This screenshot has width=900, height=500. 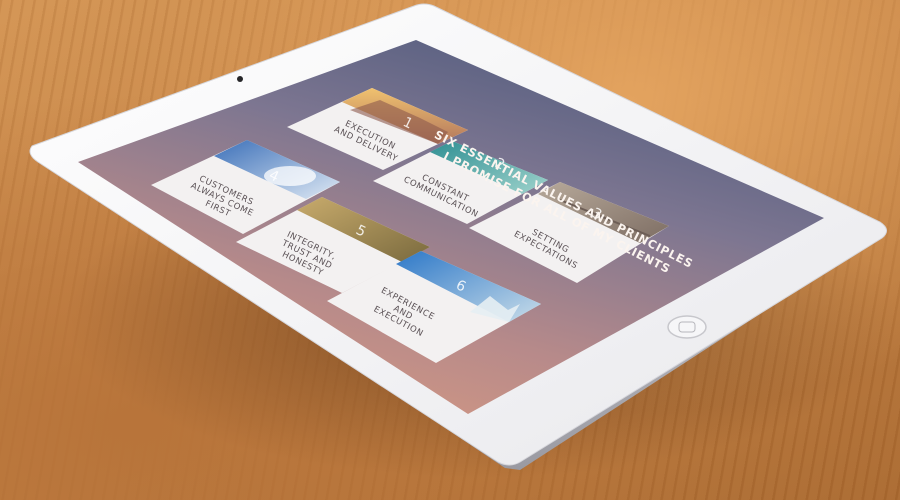 I want to click on card-4-label: CUSTOMERS ALWAYS COME FIRST, so click(x=222, y=199).